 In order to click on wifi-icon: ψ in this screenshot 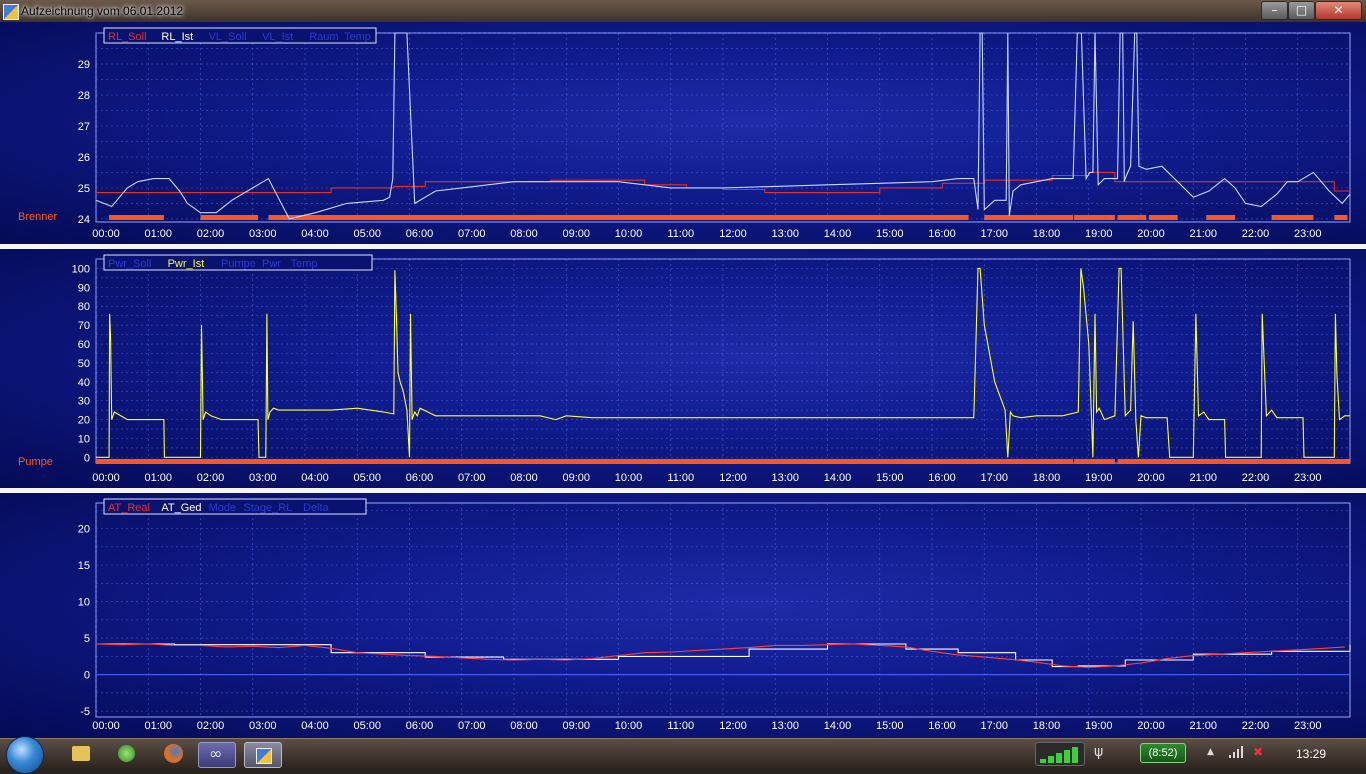, I will do `click(1098, 752)`.